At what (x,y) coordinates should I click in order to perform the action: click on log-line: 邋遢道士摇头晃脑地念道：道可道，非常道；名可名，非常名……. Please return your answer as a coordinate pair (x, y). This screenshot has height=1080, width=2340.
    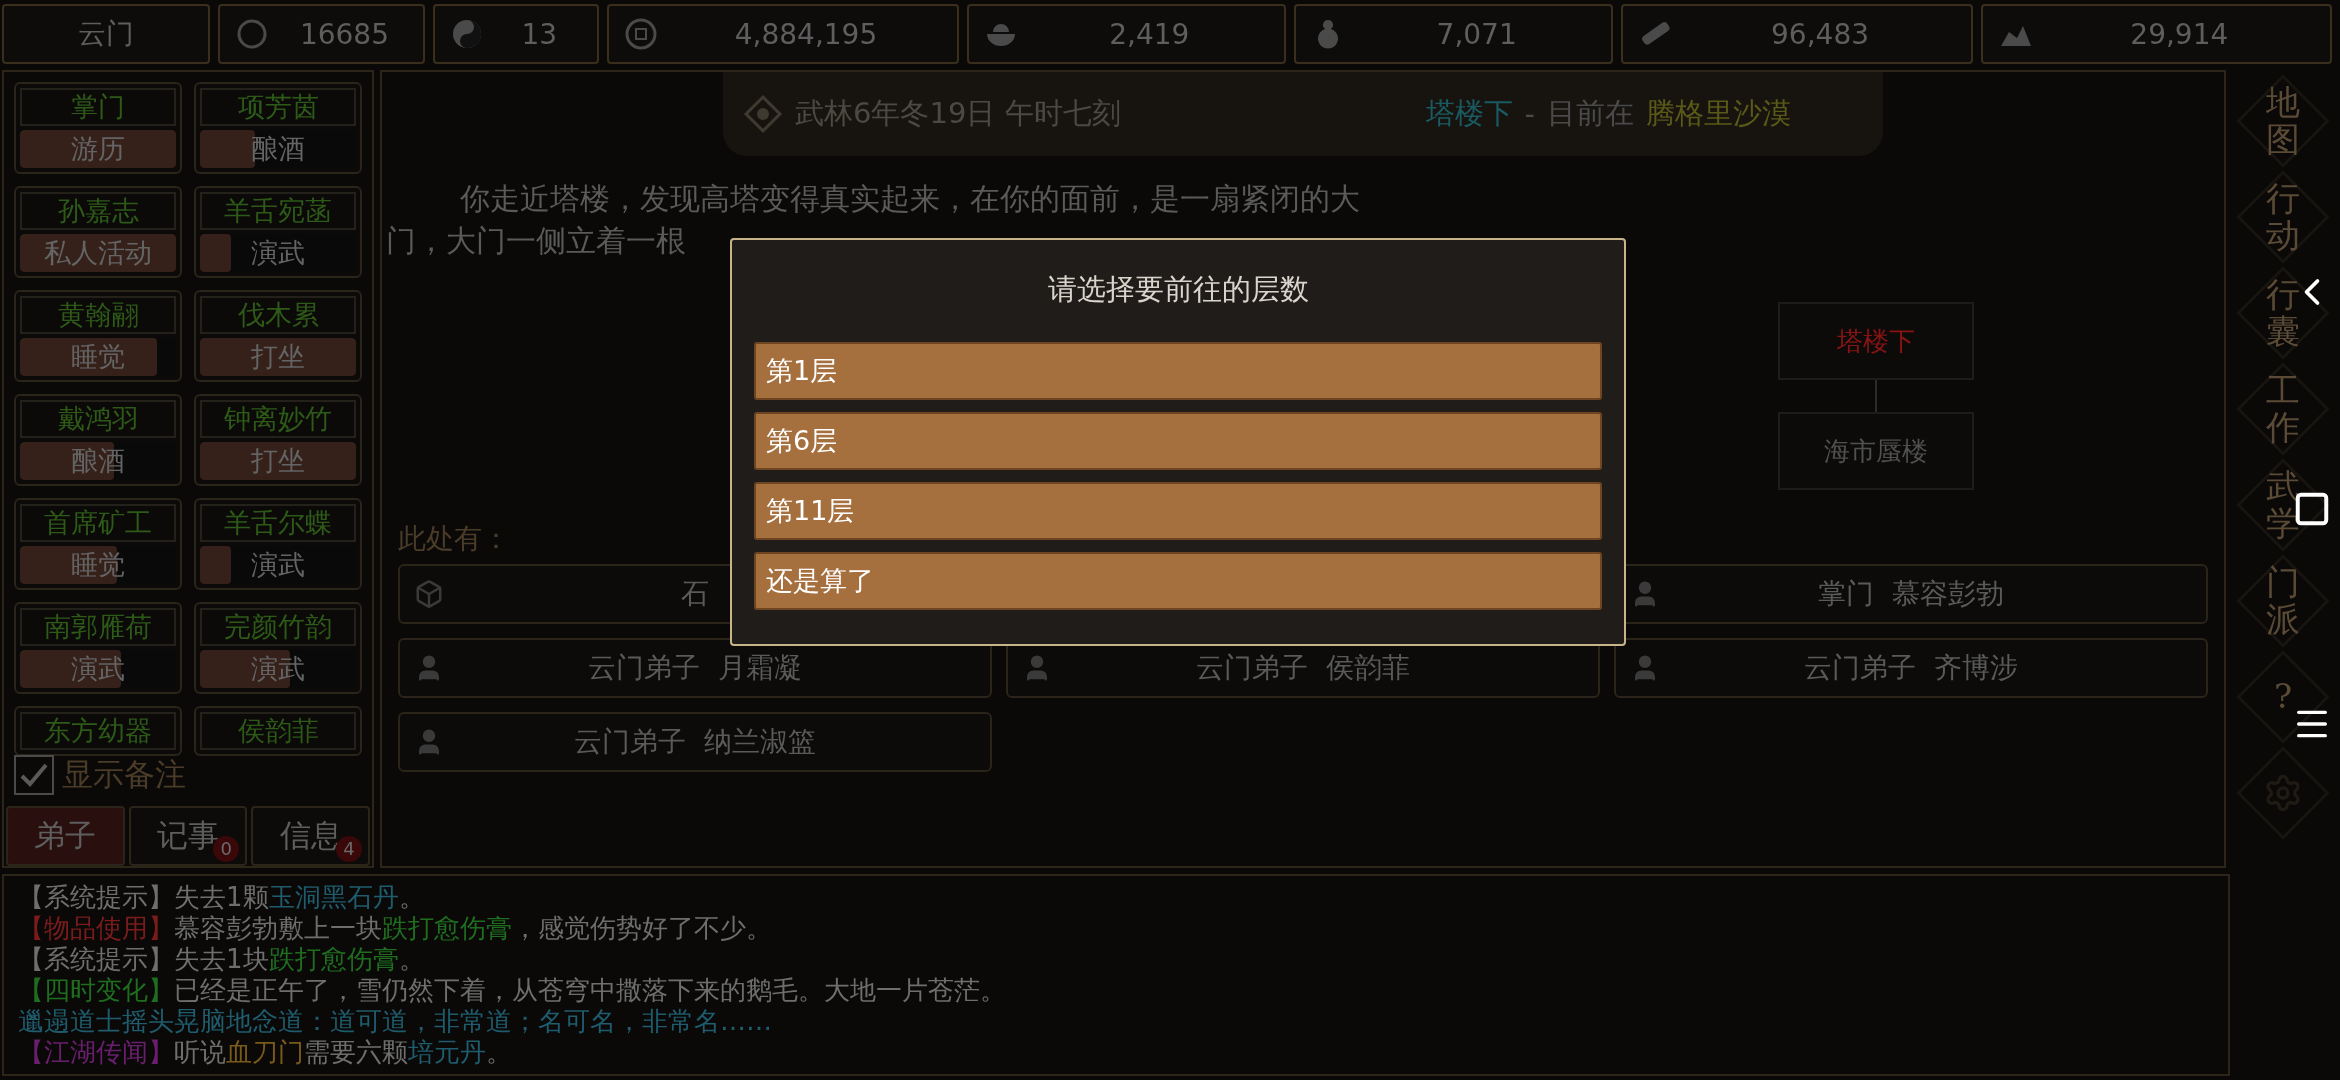
    Looking at the image, I should click on (395, 1021).